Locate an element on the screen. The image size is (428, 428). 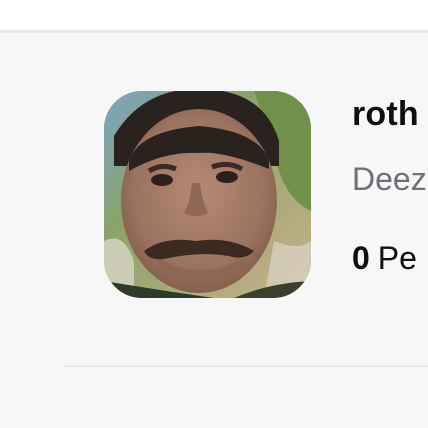
top-bar is located at coordinates (214, 15).